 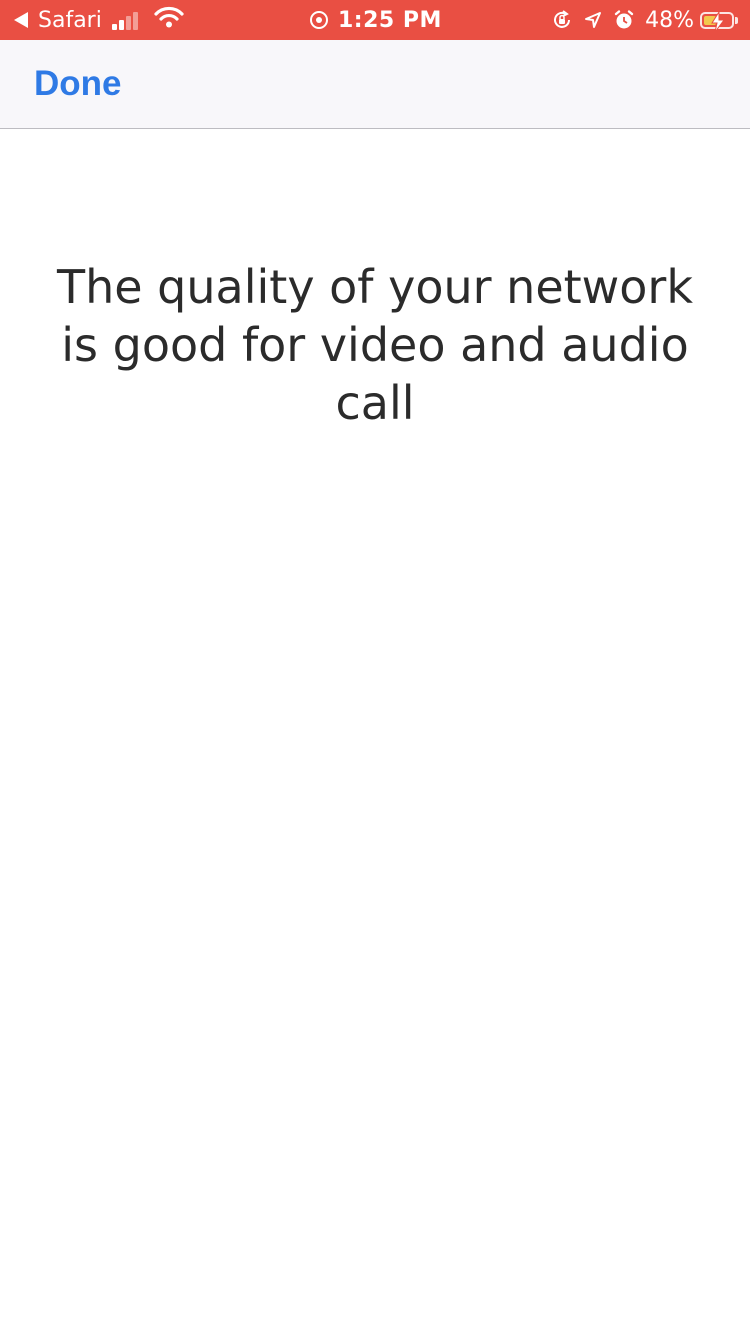 I want to click on message-line: call, so click(x=375, y=403).